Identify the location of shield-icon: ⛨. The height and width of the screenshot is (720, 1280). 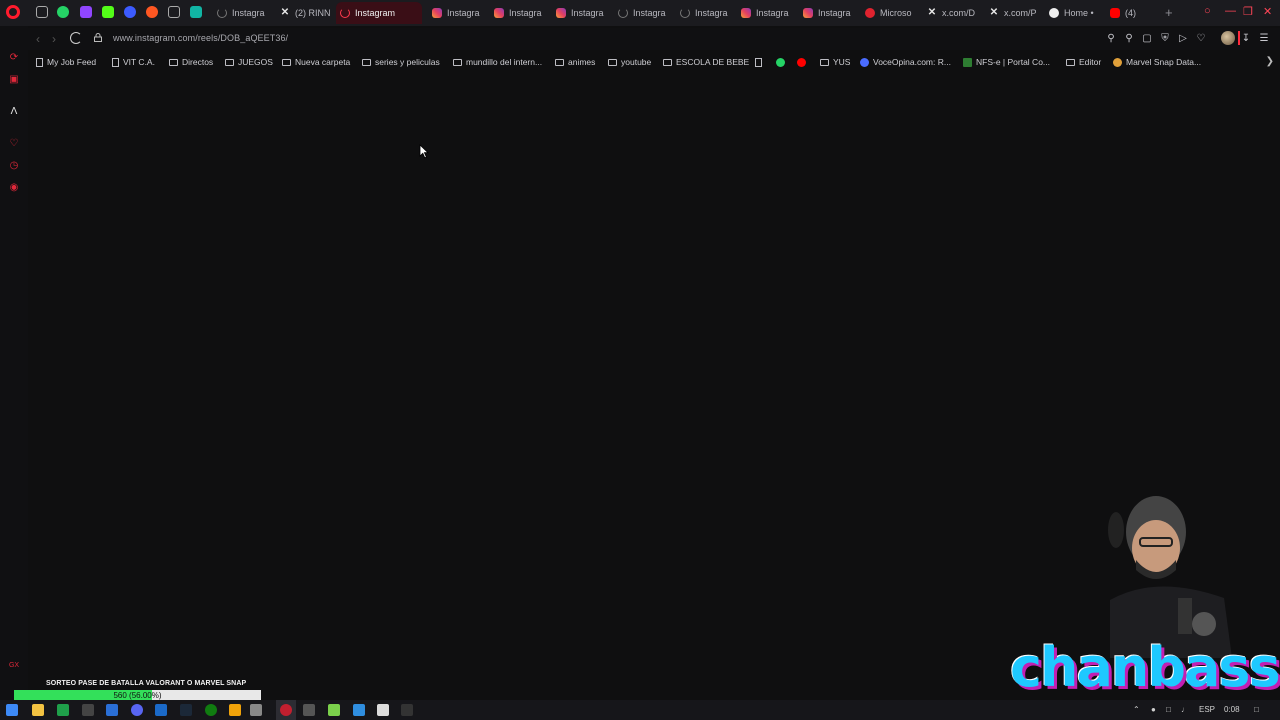
(1165, 39).